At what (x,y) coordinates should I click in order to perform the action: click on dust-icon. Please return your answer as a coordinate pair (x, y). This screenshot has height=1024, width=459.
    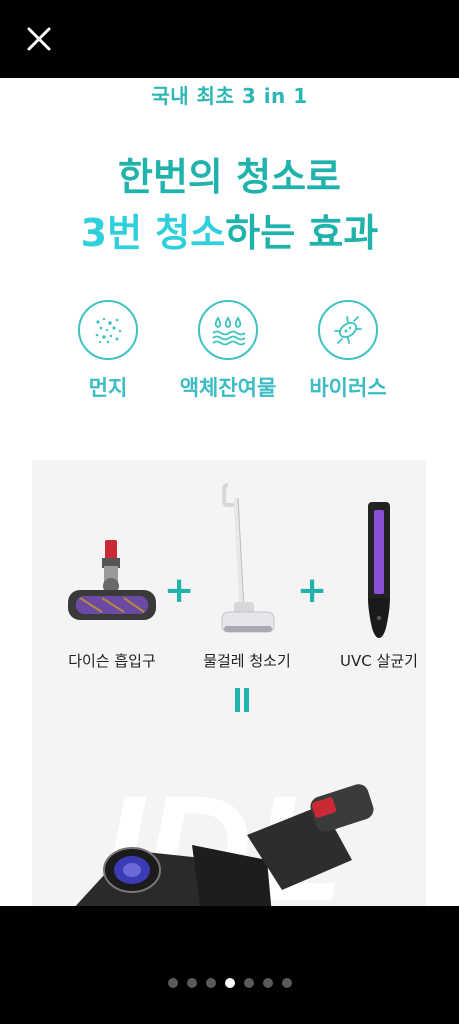
    Looking at the image, I should click on (108, 330).